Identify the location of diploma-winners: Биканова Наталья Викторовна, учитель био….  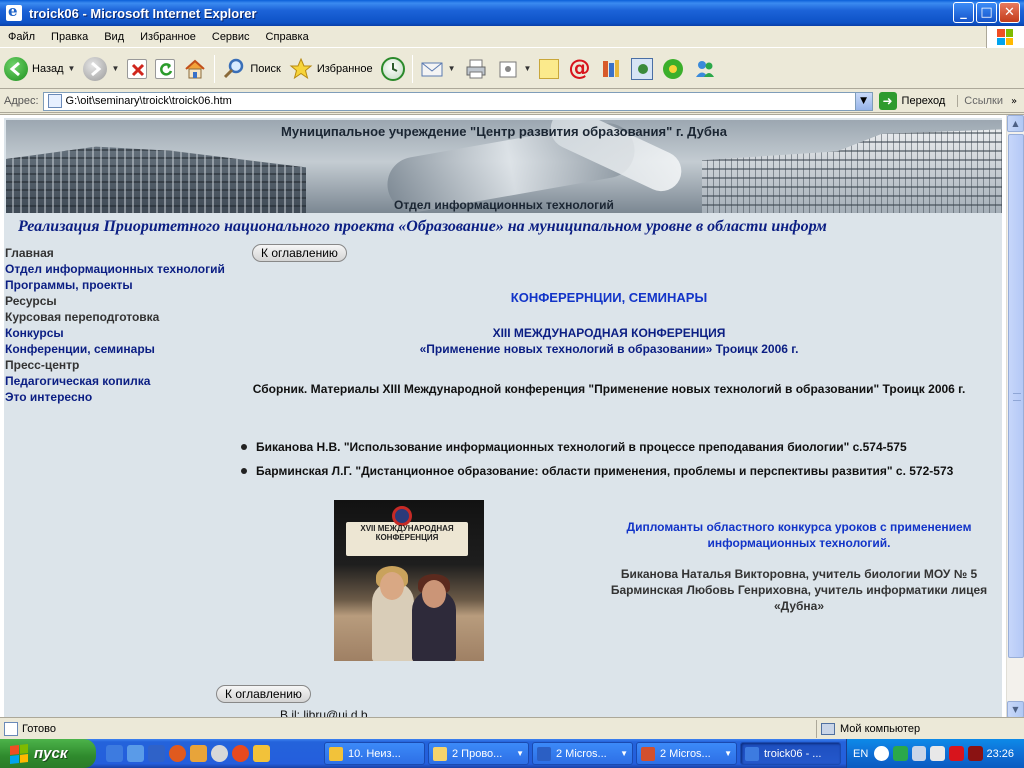
(798, 590).